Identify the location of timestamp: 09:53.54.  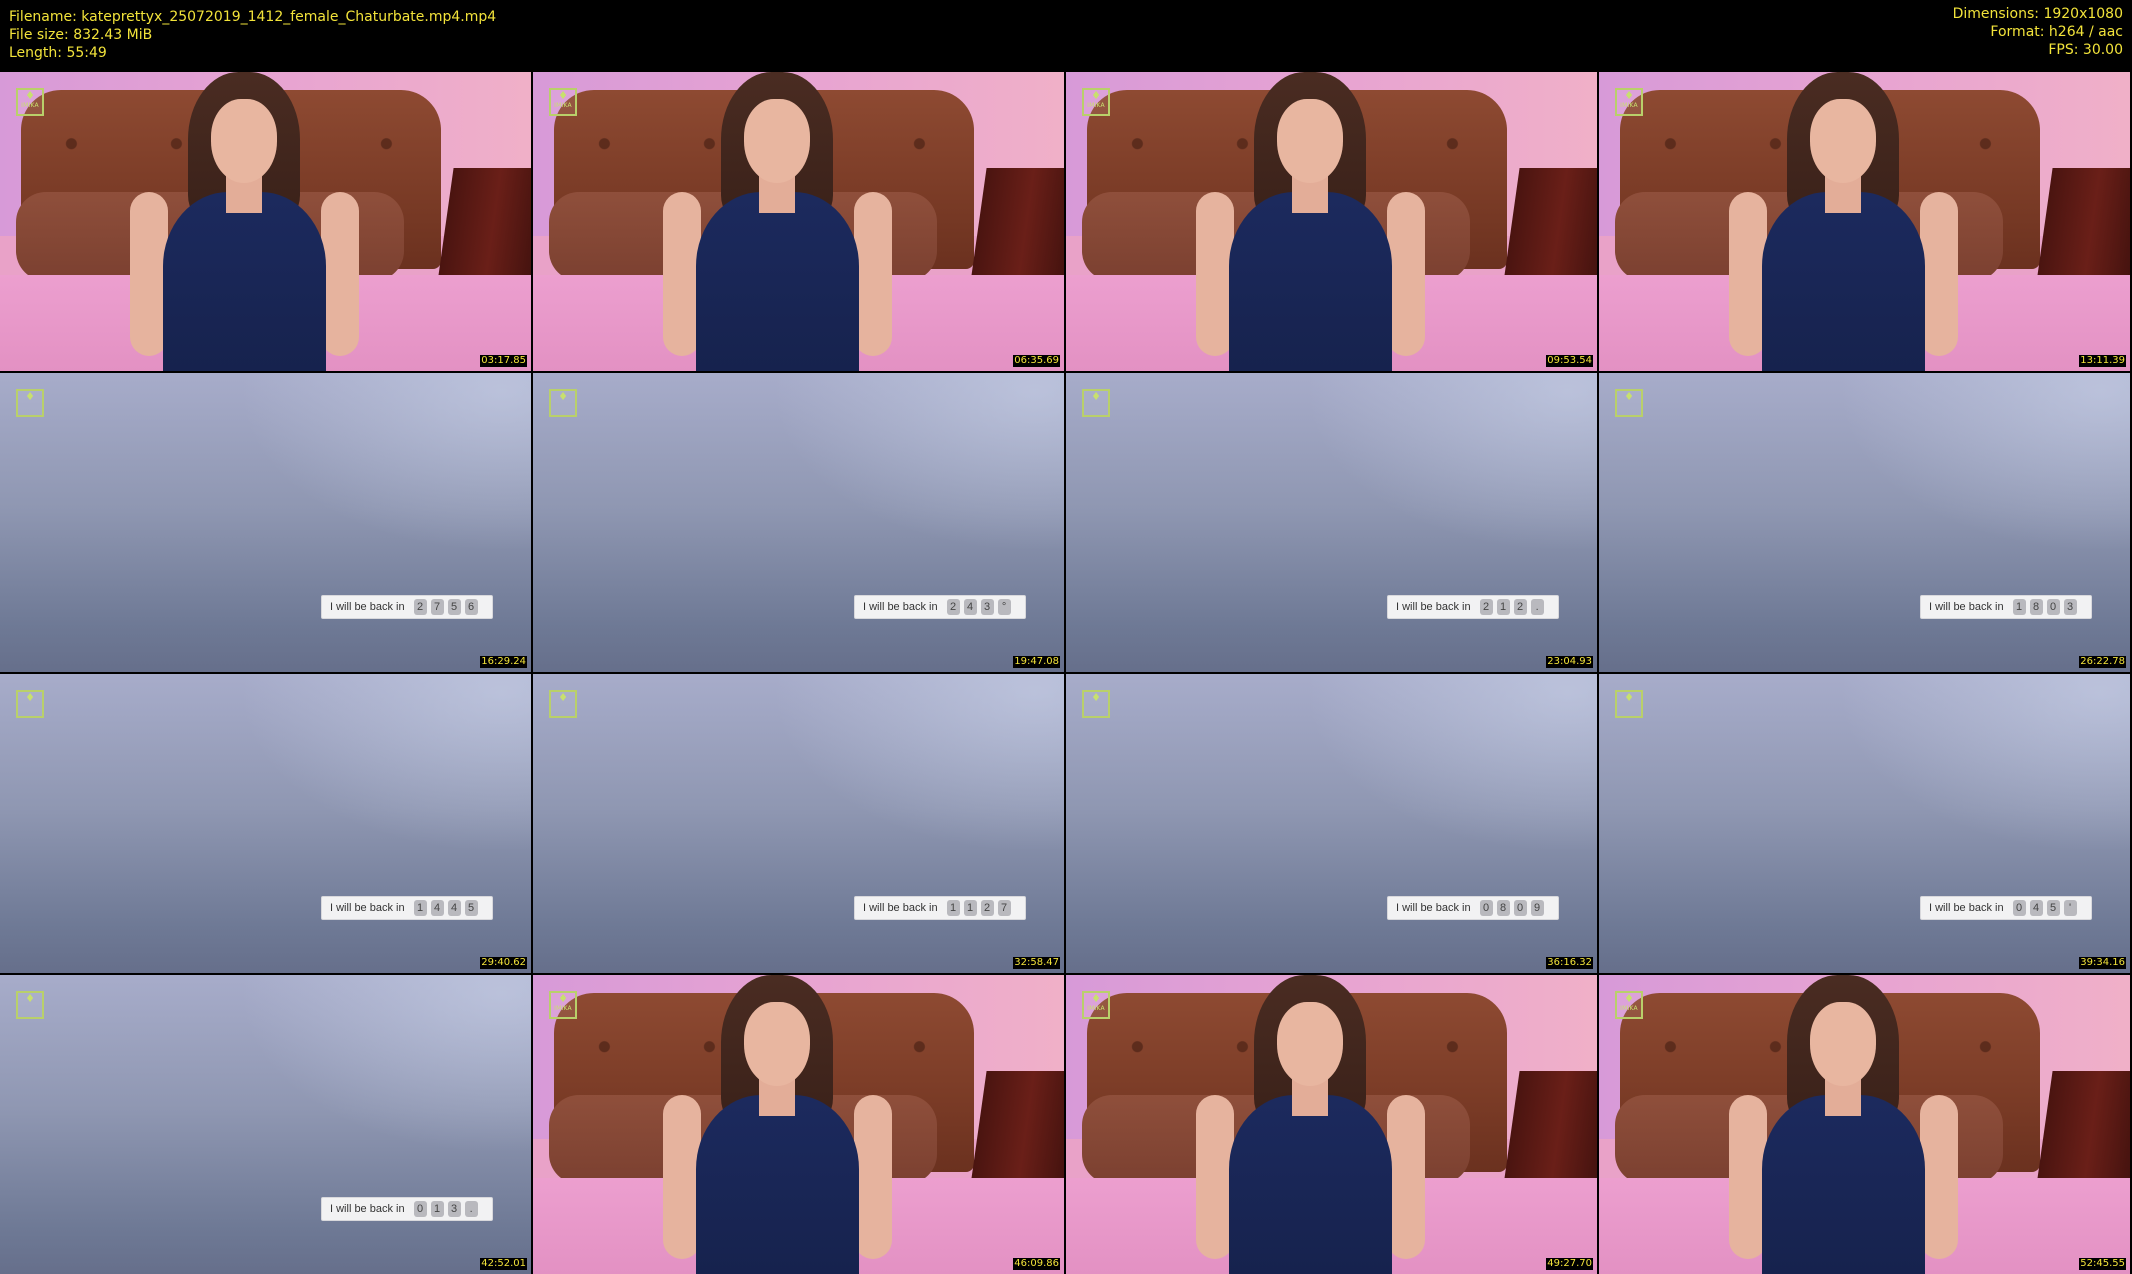
(1569, 361).